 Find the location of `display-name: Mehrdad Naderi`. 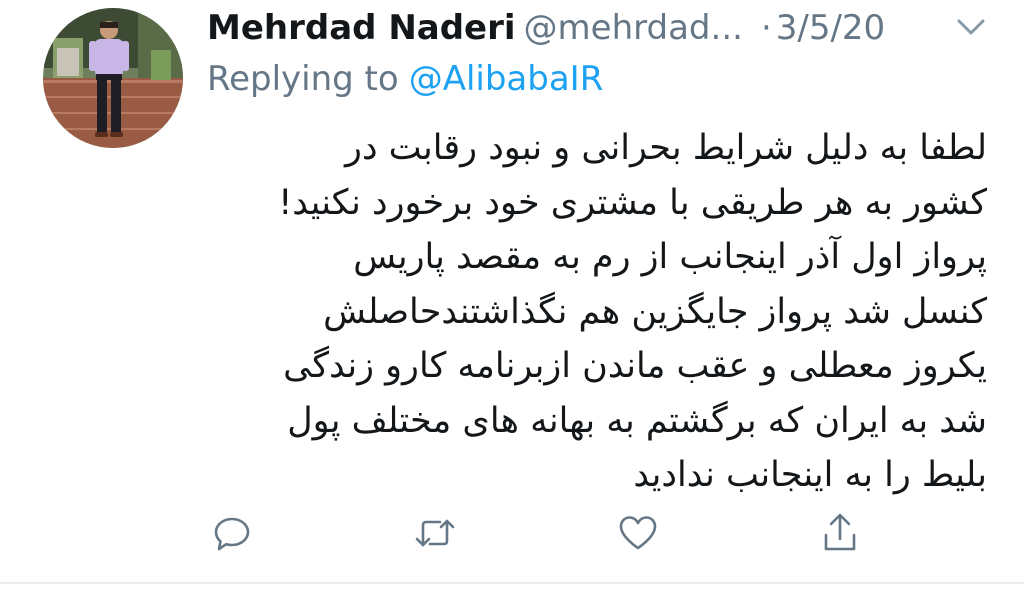

display-name: Mehrdad Naderi is located at coordinates (361, 28).